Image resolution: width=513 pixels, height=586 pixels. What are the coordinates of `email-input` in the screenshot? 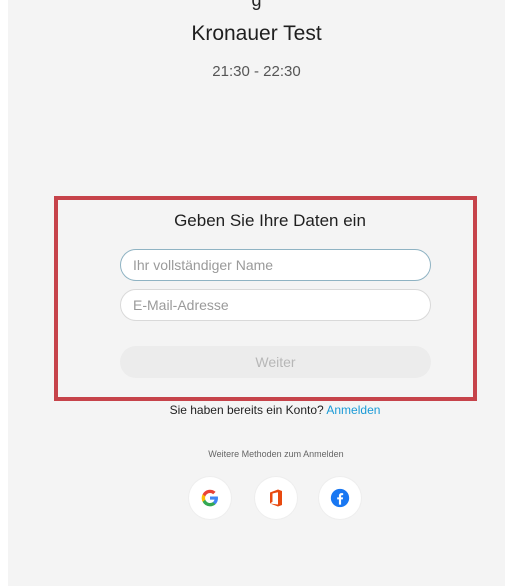 It's located at (275, 305).